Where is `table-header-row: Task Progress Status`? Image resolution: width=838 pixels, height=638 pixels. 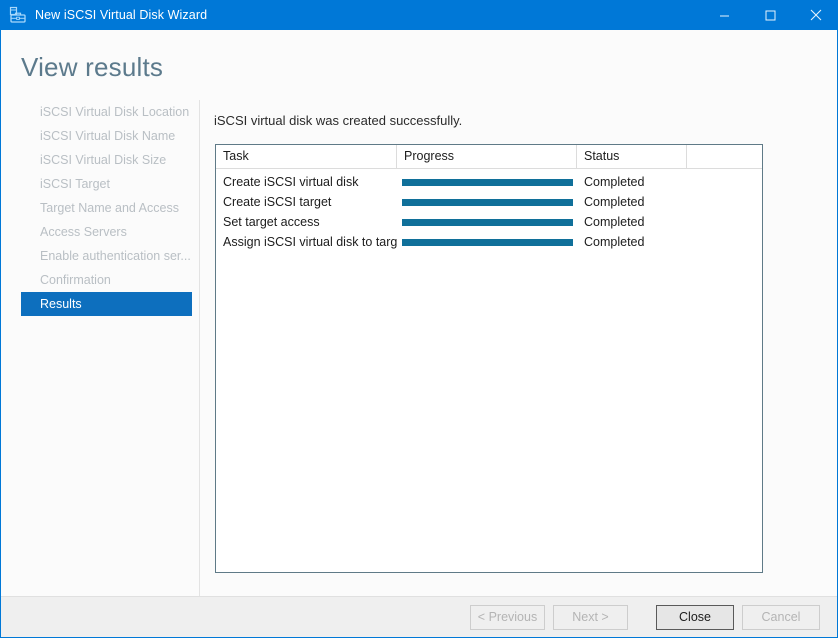 table-header-row: Task Progress Status is located at coordinates (489, 157).